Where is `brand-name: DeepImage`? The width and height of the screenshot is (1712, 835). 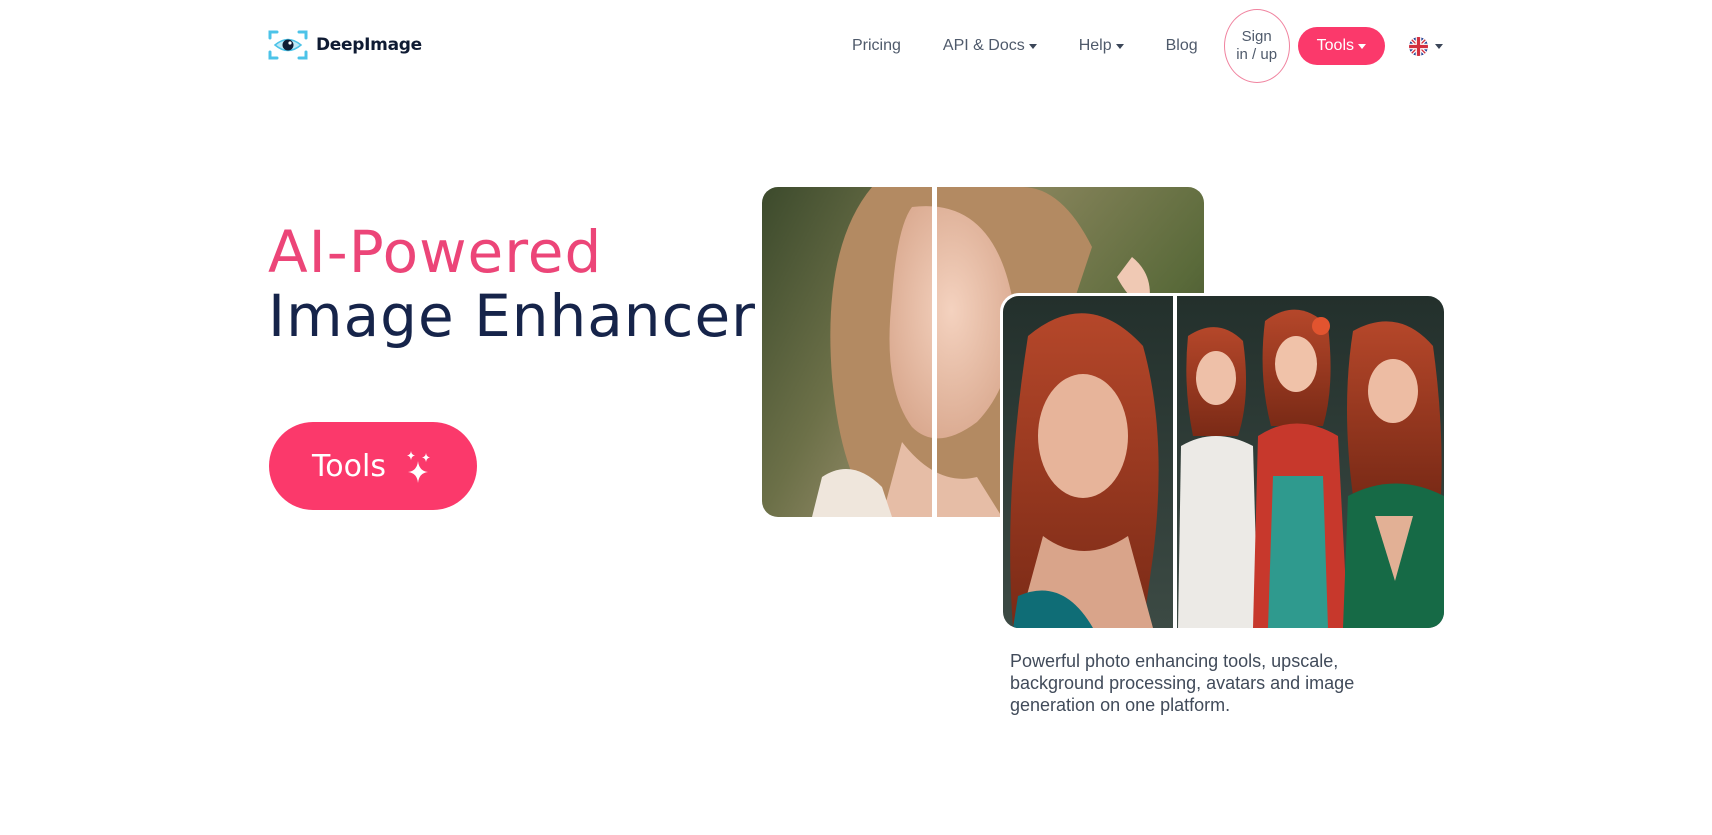
brand-name: DeepImage is located at coordinates (369, 45).